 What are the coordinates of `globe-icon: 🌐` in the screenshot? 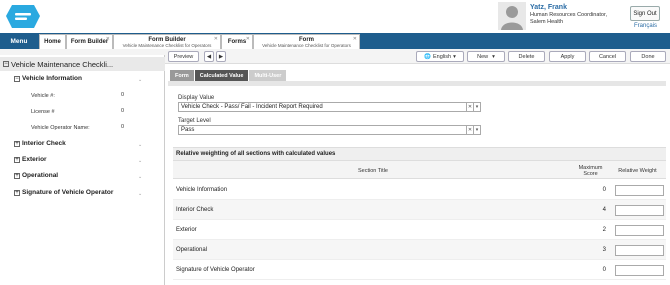 It's located at (428, 56).